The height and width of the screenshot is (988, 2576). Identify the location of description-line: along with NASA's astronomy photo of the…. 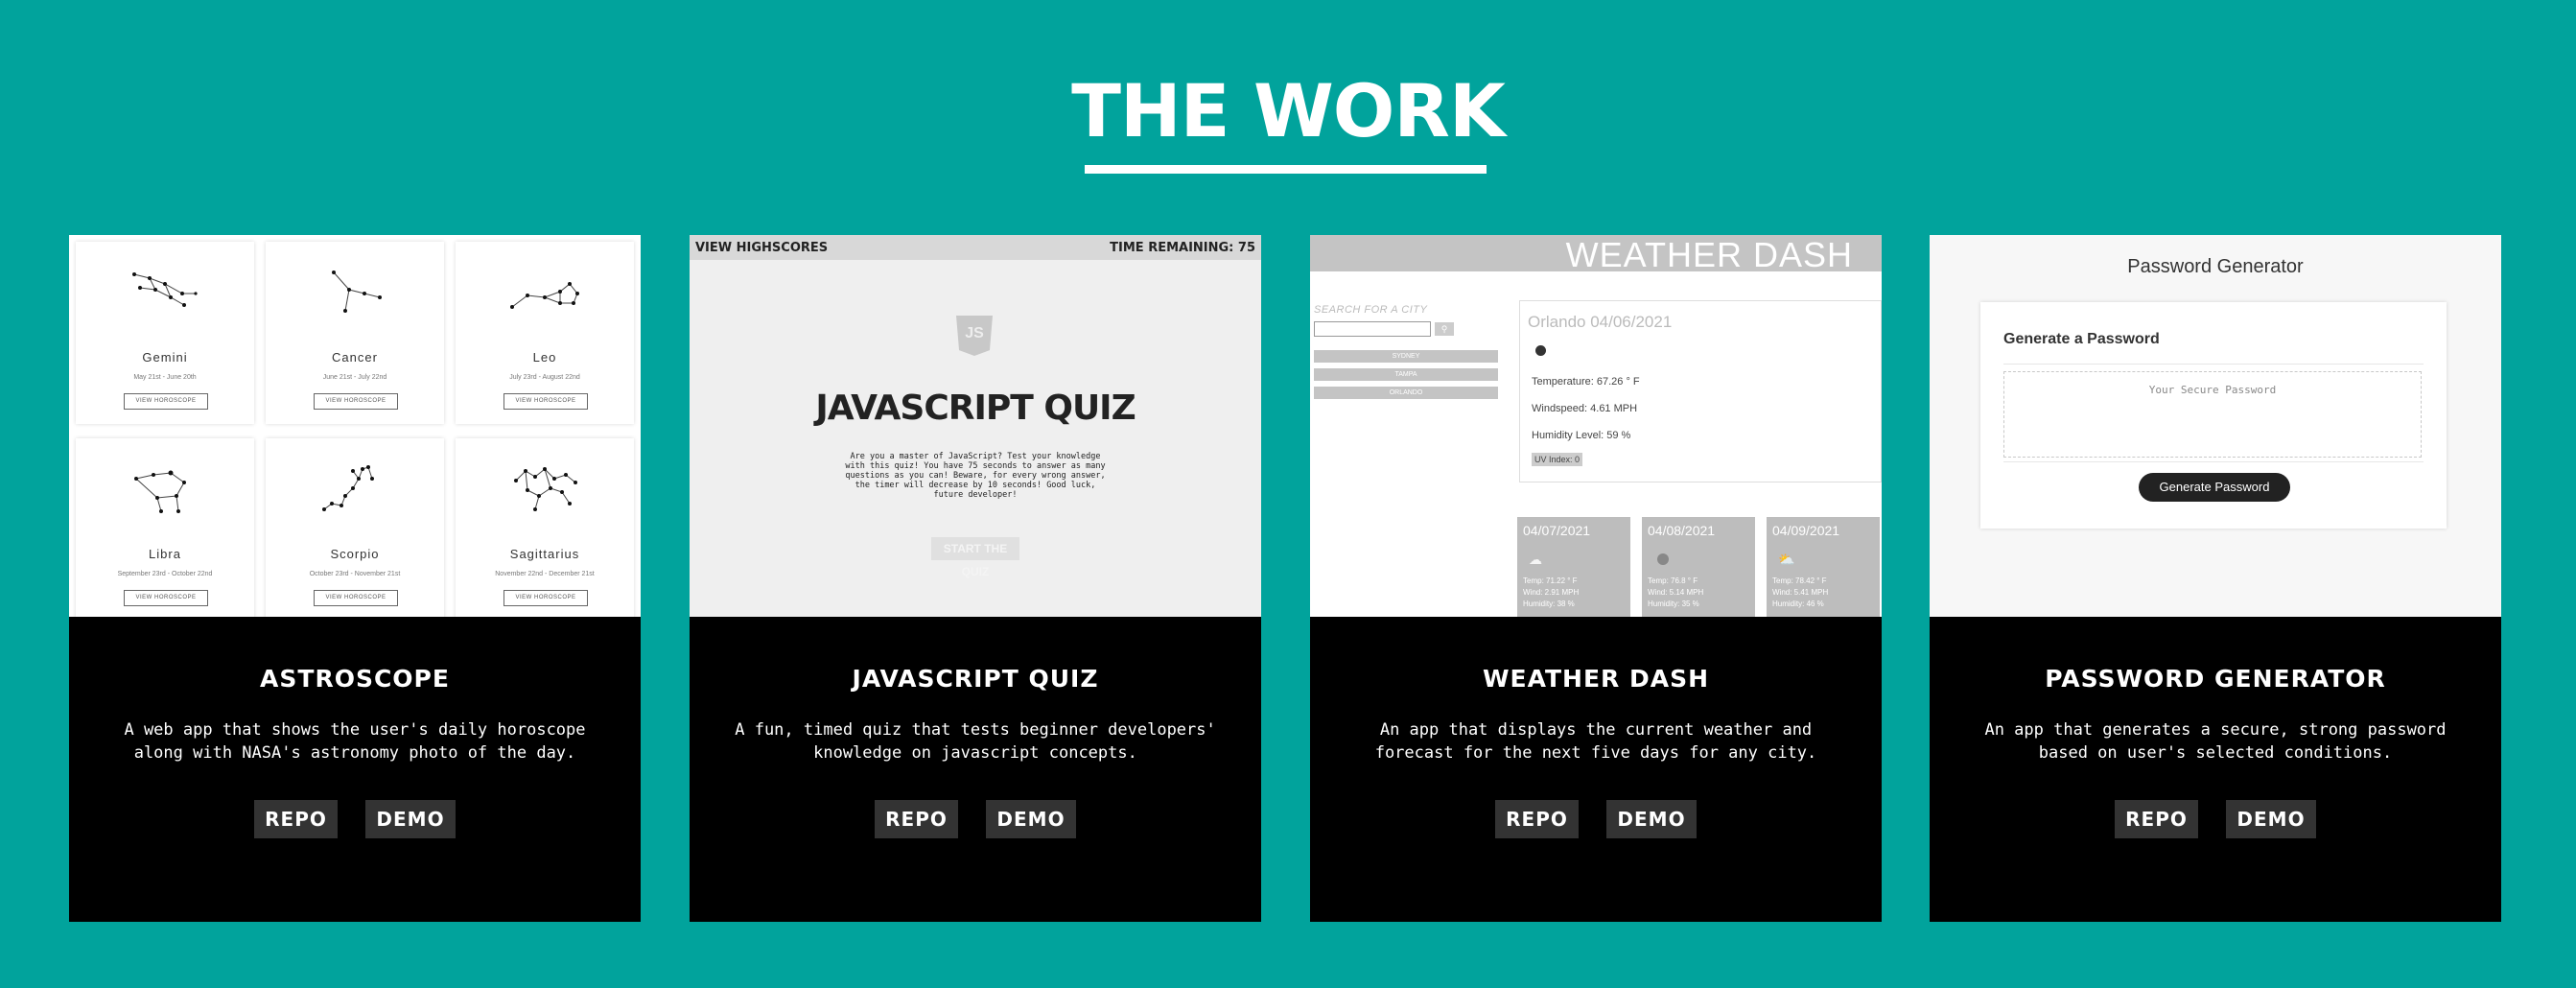
(354, 753).